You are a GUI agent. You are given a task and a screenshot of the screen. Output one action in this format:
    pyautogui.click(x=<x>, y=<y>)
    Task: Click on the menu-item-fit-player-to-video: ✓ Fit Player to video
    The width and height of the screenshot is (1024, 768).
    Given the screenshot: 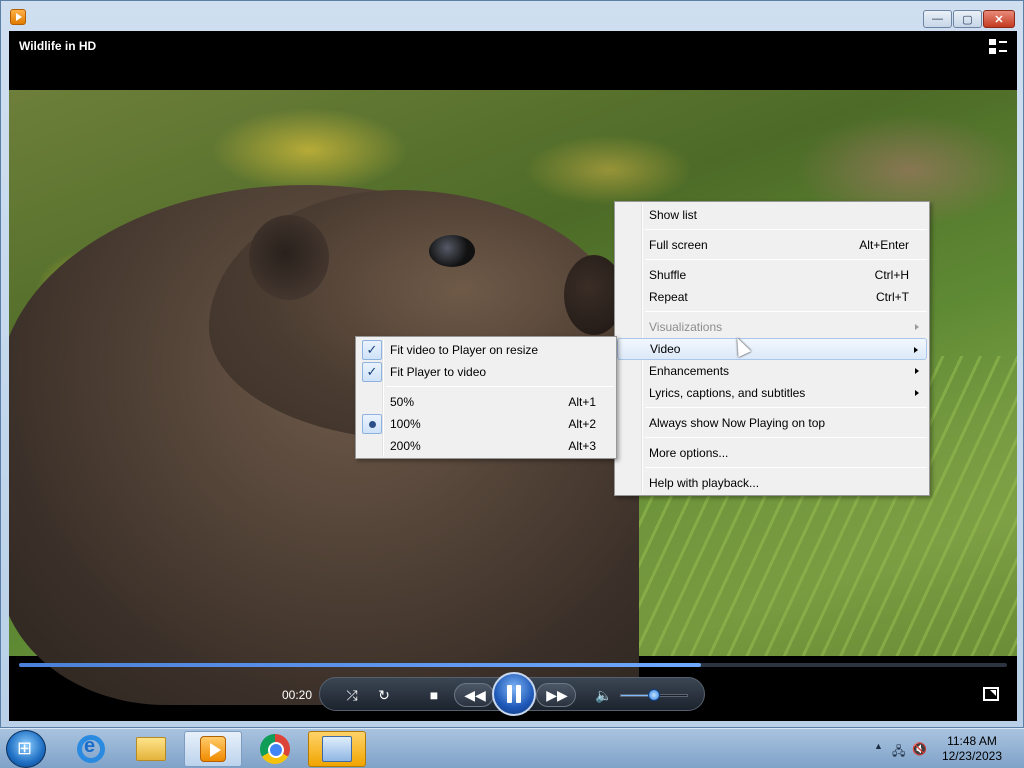 What is the action you would take?
    pyautogui.click(x=486, y=372)
    